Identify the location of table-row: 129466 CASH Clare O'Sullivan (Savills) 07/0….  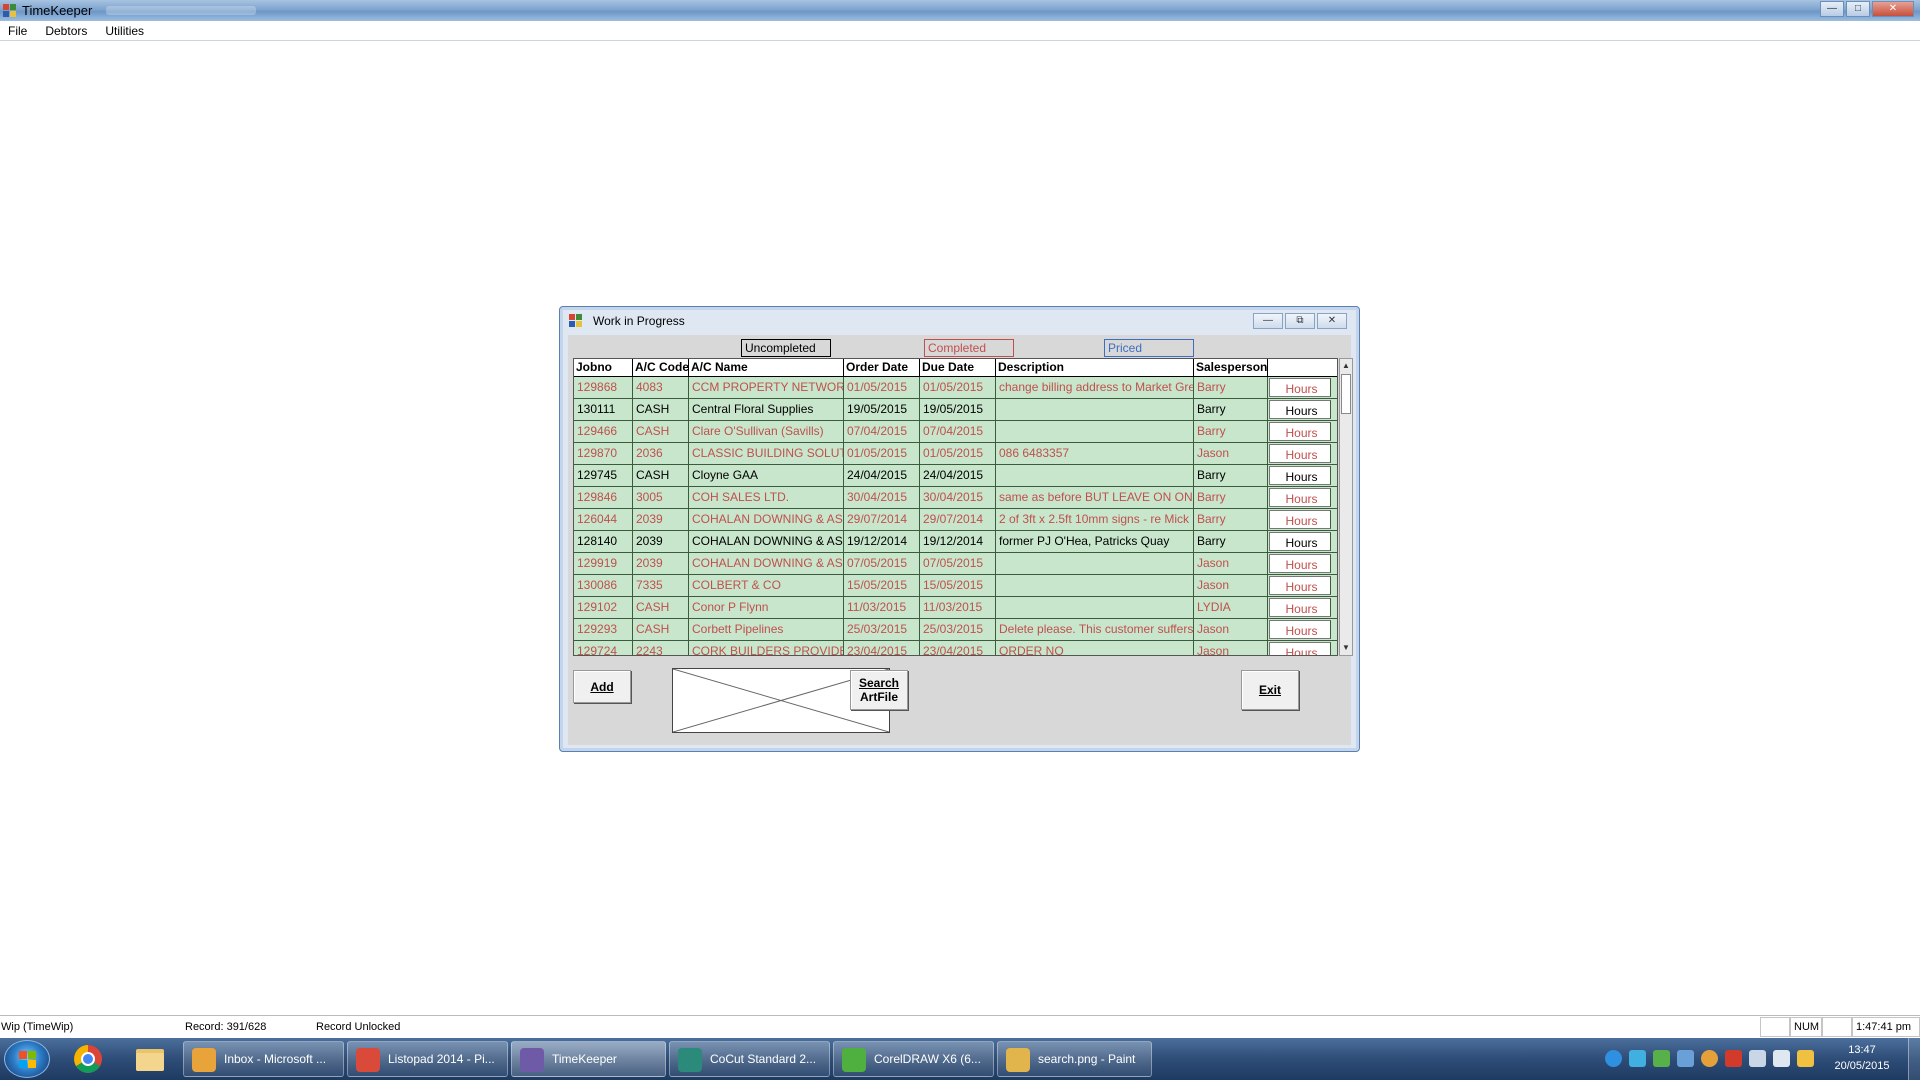
(955, 432).